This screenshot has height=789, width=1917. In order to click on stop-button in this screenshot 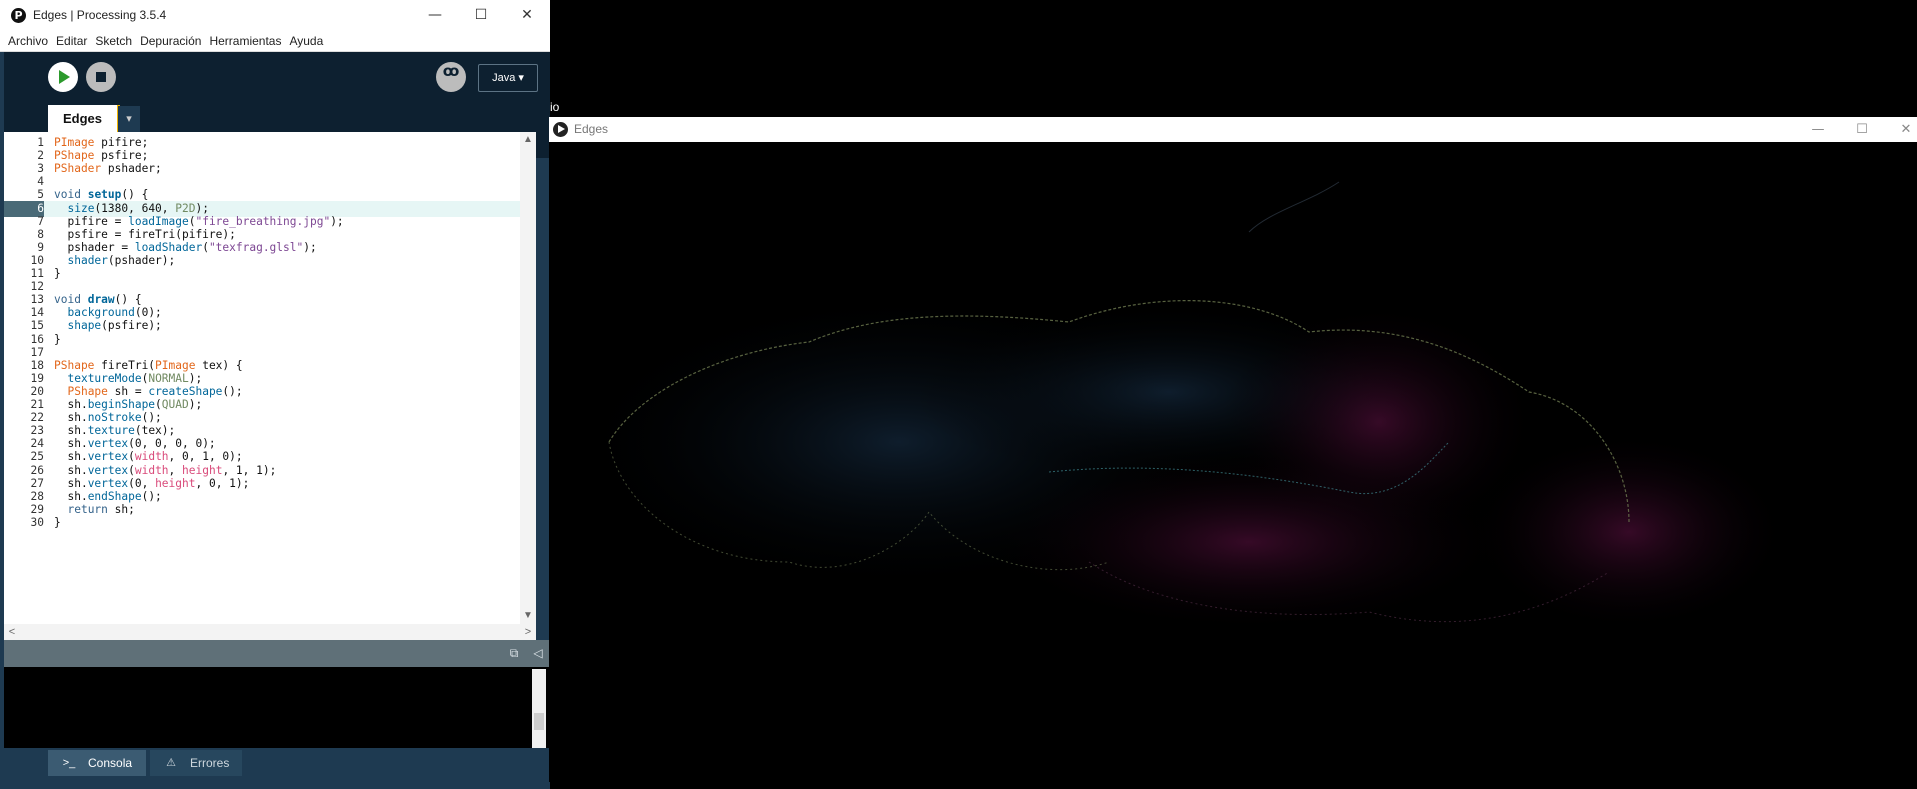, I will do `click(101, 77)`.